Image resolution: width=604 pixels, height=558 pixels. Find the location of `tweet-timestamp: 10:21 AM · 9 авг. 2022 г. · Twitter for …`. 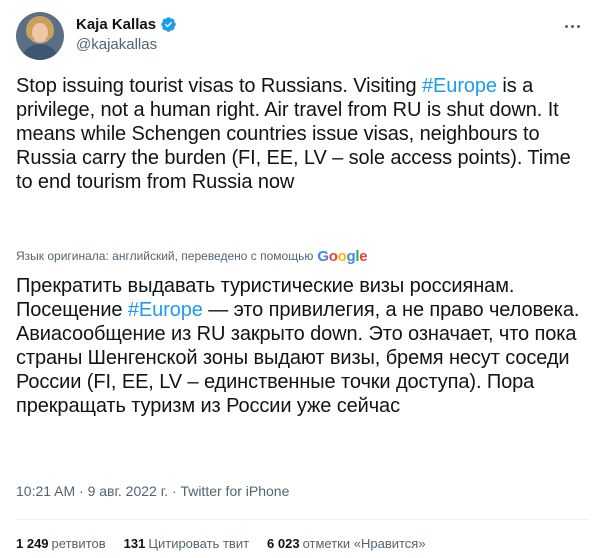

tweet-timestamp: 10:21 AM · 9 авг. 2022 г. · Twitter for … is located at coordinates (152, 491).